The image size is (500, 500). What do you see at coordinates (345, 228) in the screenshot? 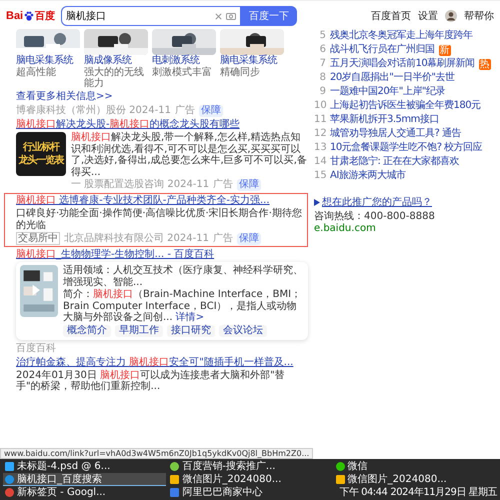
I see `promo-url: e.baidu.com` at bounding box center [345, 228].